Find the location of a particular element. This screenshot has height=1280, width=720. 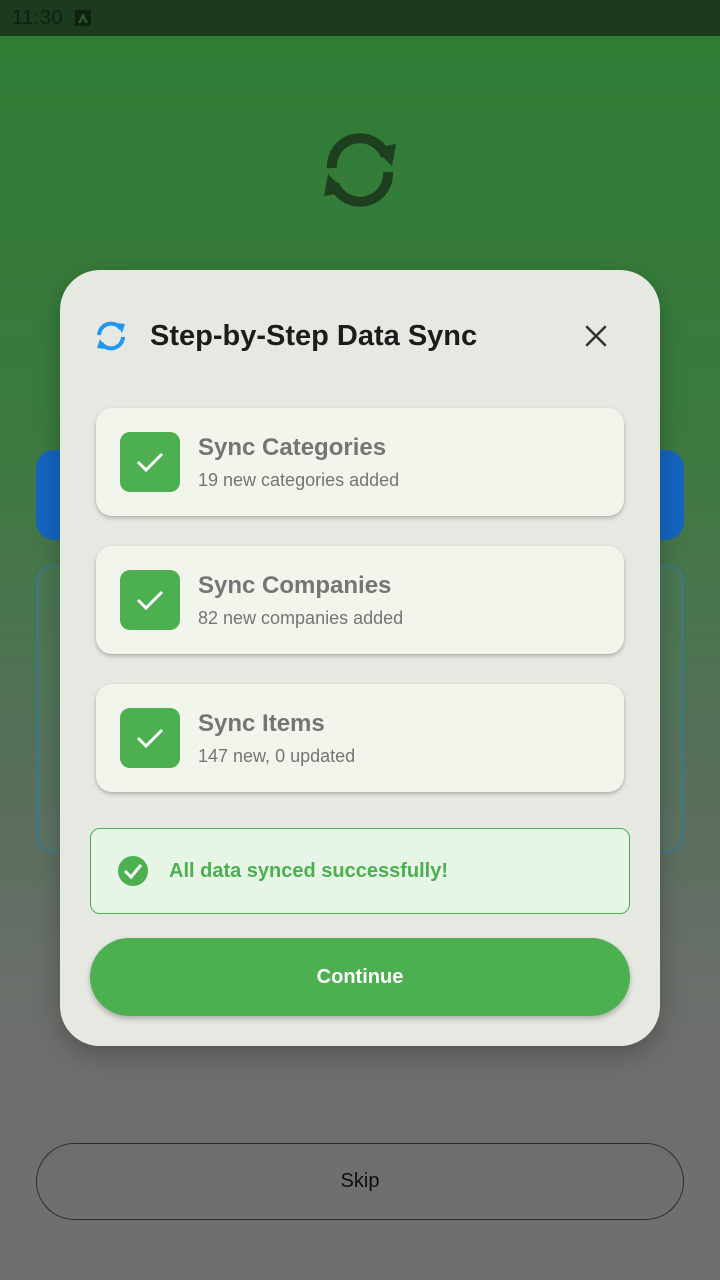

skip-button: Skip is located at coordinates (360, 1181).